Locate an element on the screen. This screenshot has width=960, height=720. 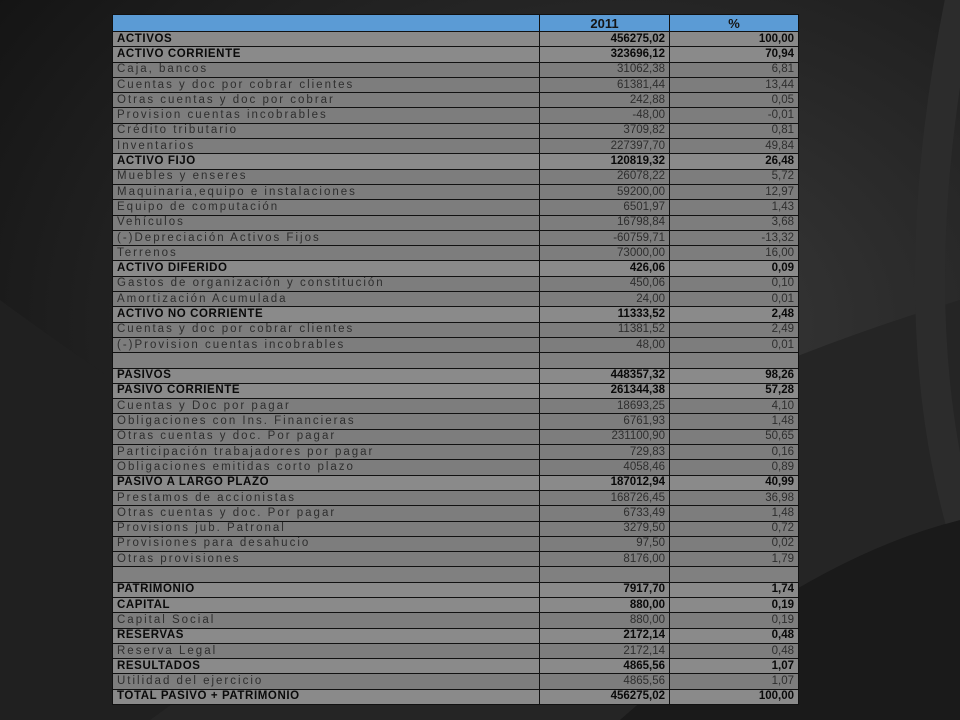
row-label: ACTIVO DIFERIDO is located at coordinates (326, 268).